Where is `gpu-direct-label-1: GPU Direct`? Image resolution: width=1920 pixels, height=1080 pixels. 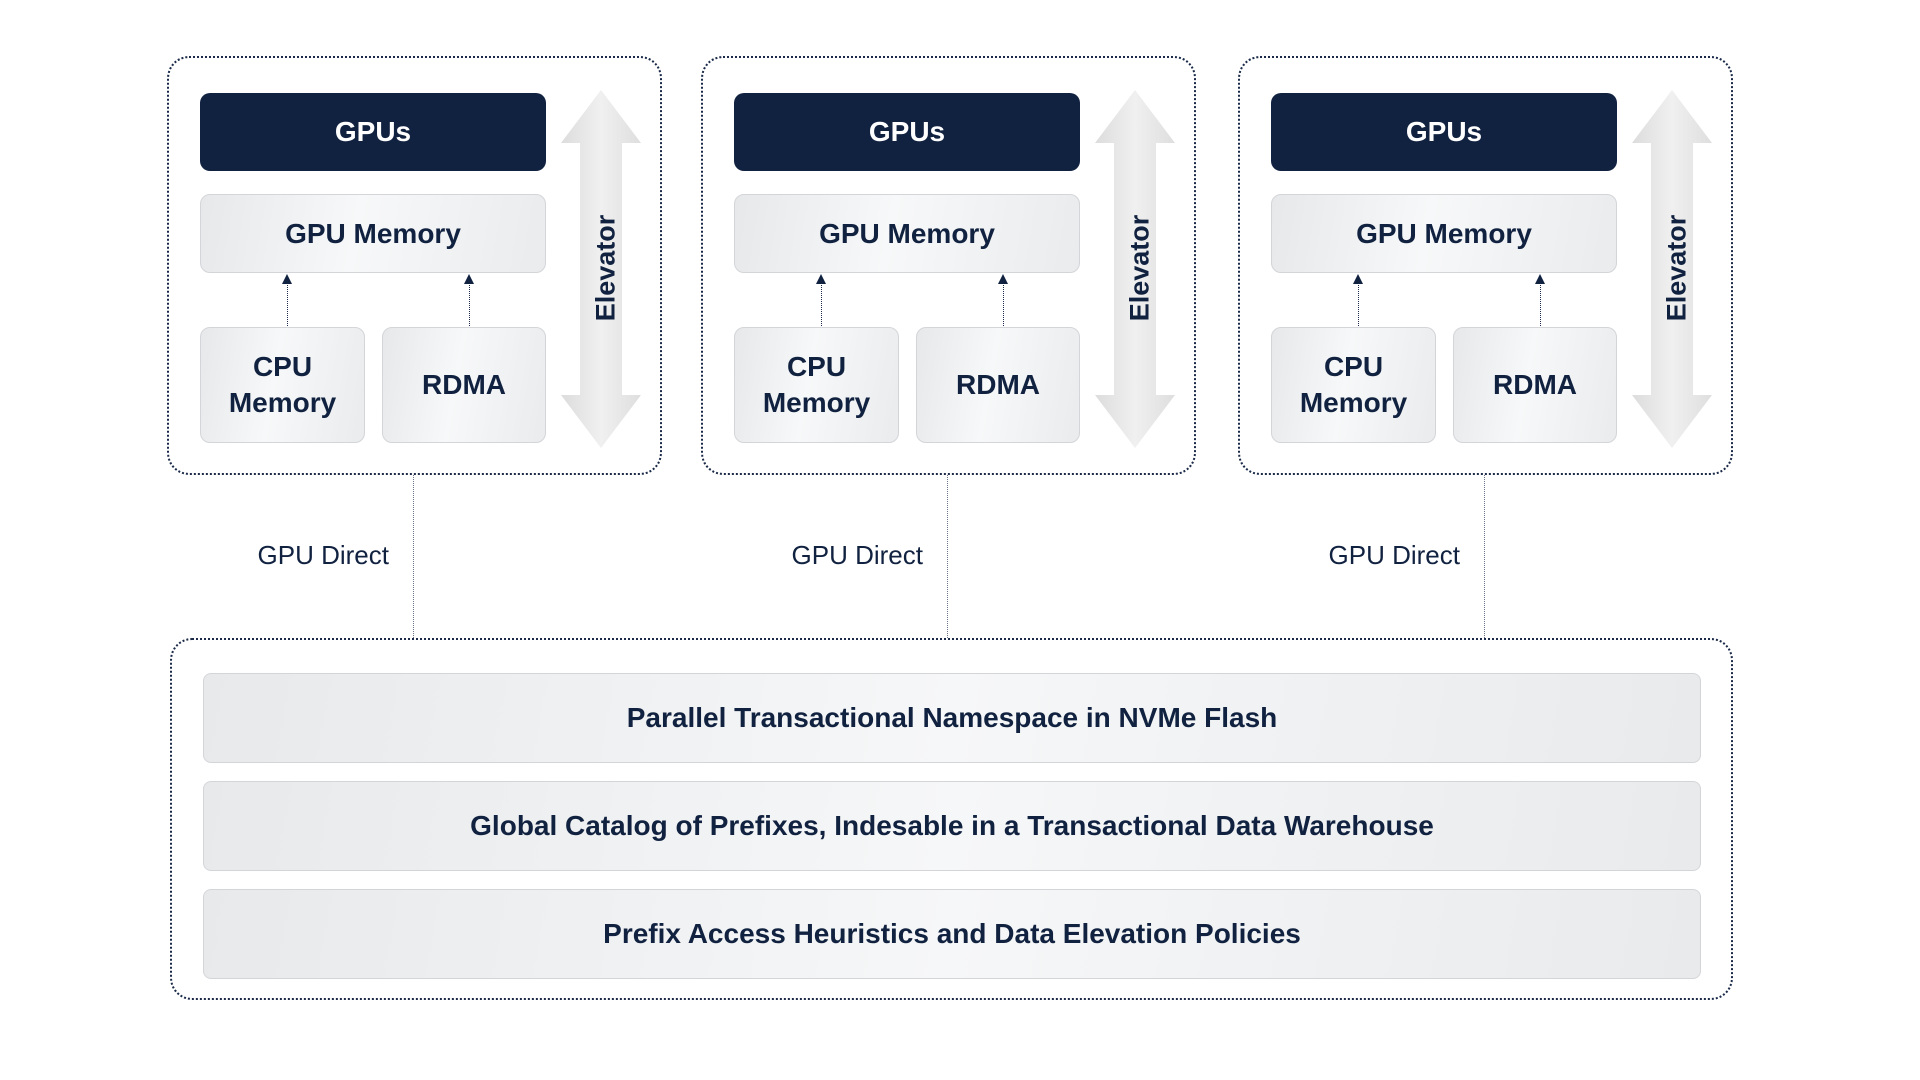
gpu-direct-label-1: GPU Direct is located at coordinates (323, 555).